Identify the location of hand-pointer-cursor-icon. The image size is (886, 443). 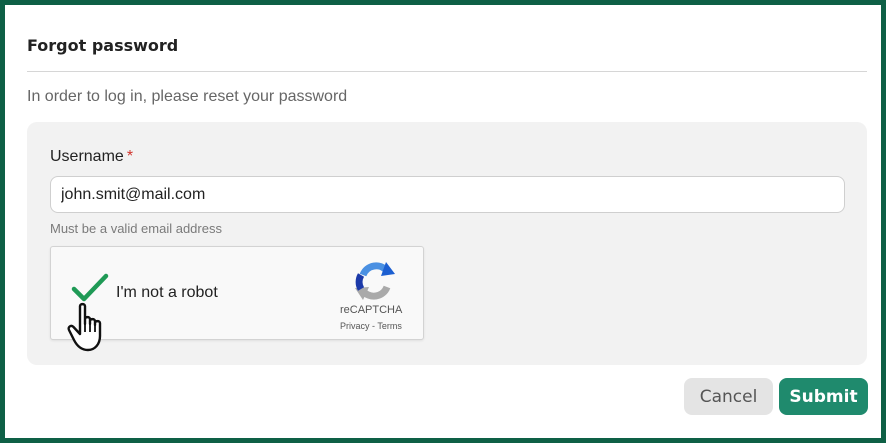
(84, 327).